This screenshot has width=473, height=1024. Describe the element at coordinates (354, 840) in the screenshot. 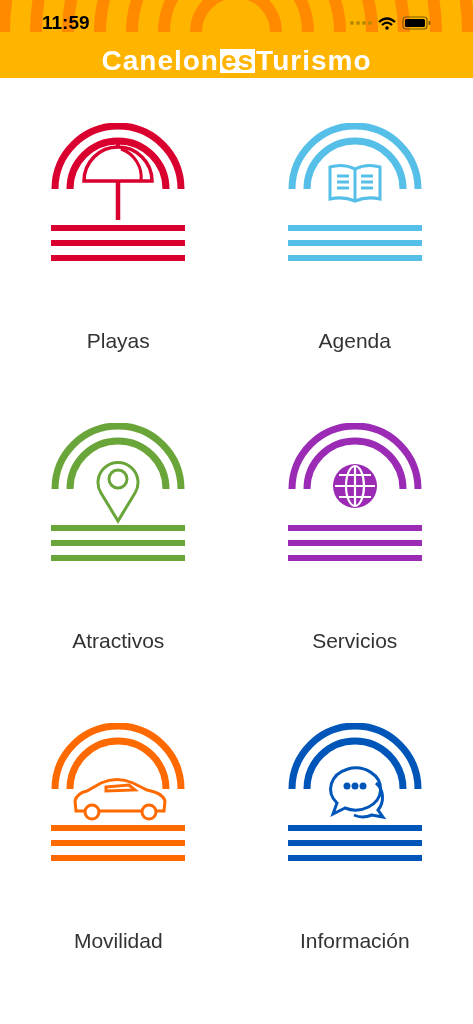

I see `menu-tile: Información` at that location.